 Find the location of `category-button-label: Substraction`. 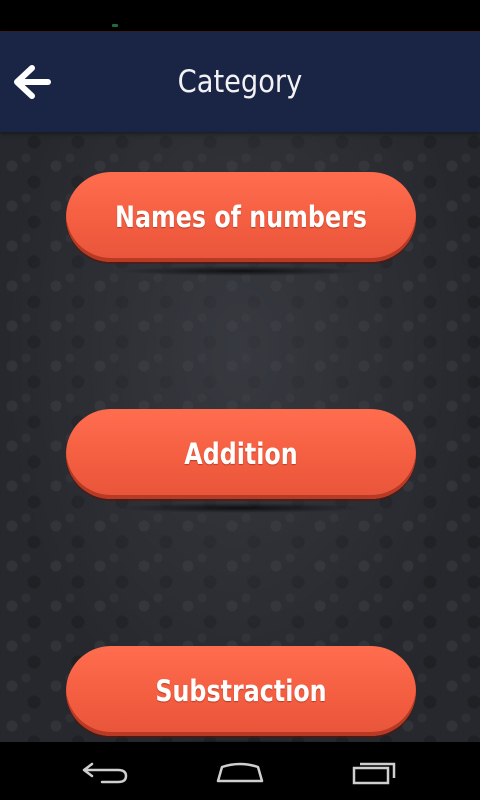

category-button-label: Substraction is located at coordinates (241, 691).